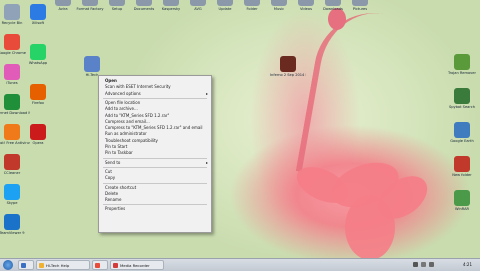 The width and height of the screenshot is (480, 271). Describe the element at coordinates (123, 93) in the screenshot. I see `menu-item-label: Advanced options` at that location.